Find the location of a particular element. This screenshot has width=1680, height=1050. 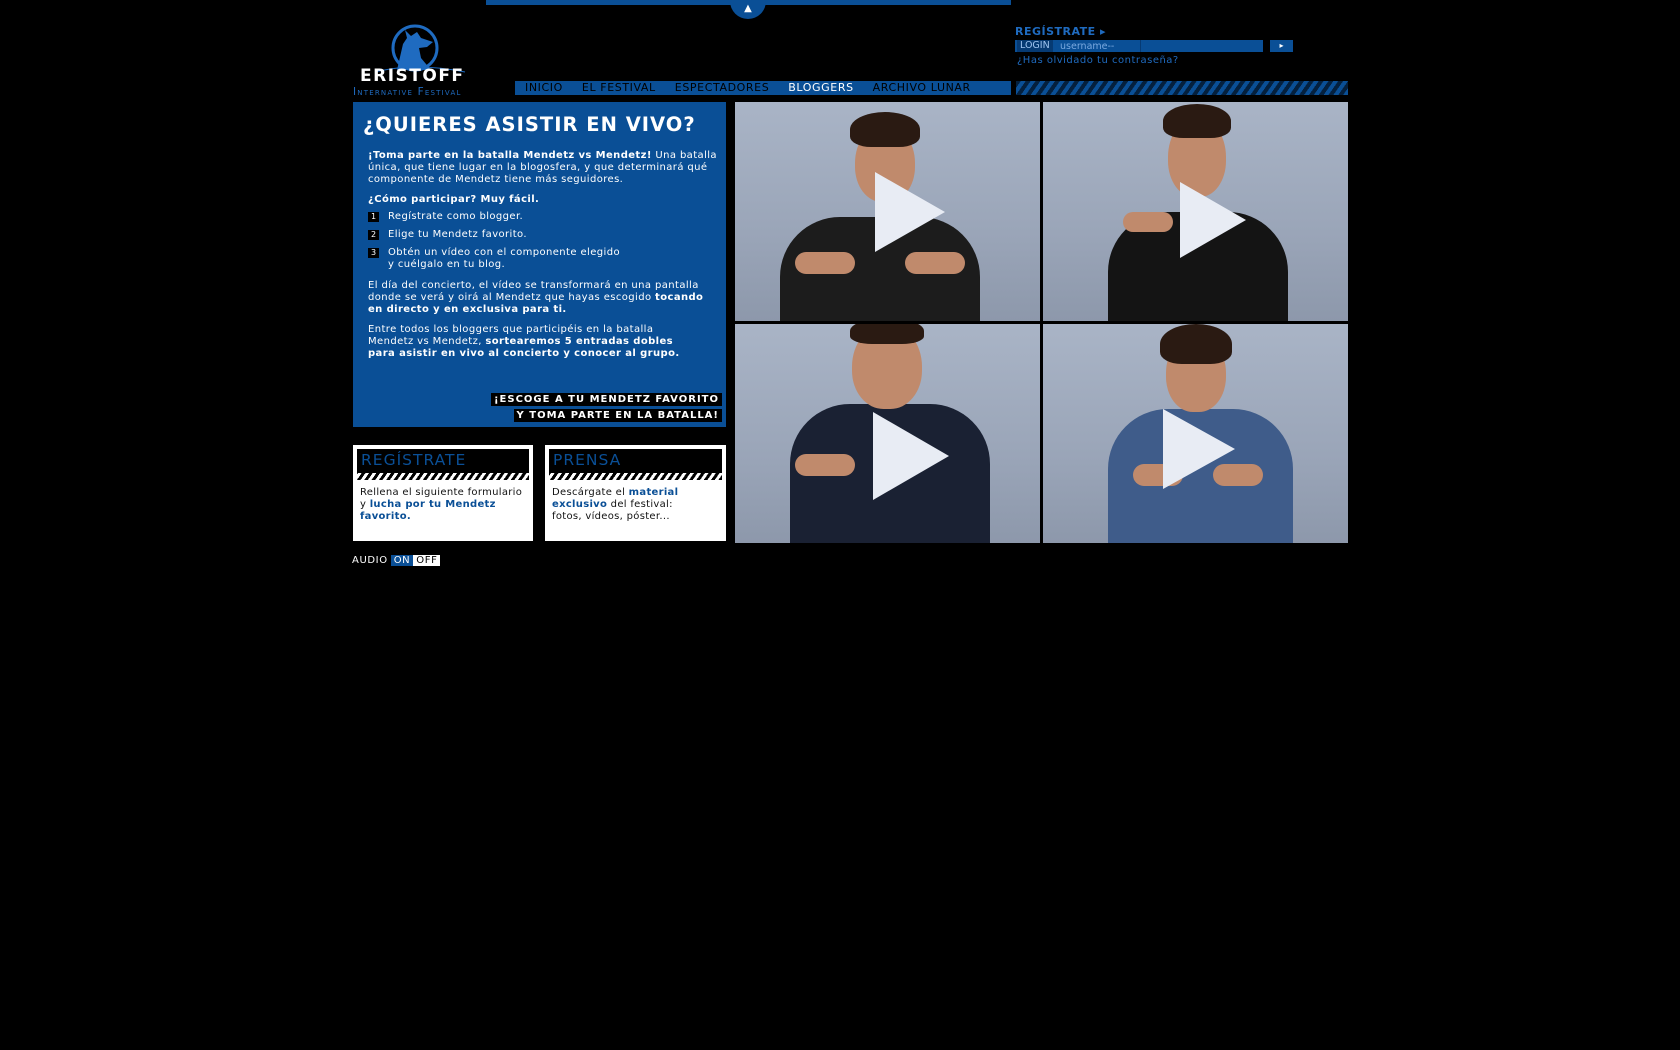

password-input is located at coordinates (1201, 46).